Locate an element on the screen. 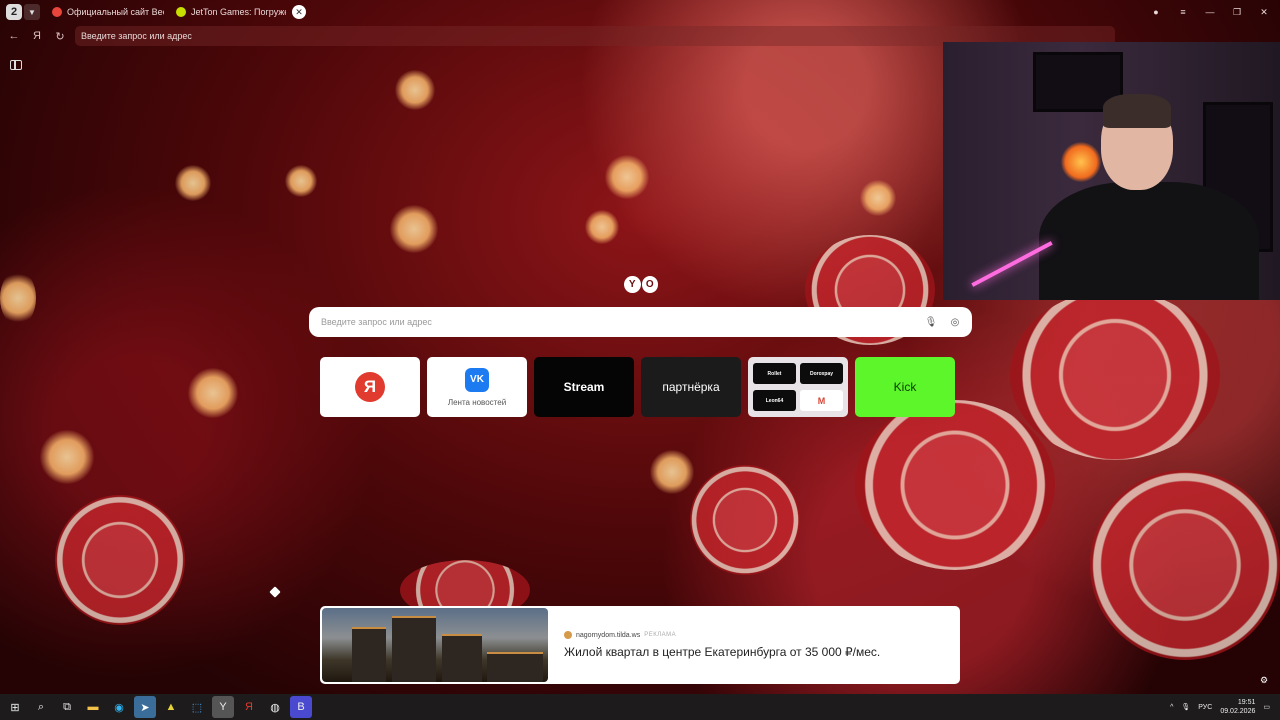 The width and height of the screenshot is (1280, 720). notifications-icon: ▭ is located at coordinates (1266, 707).